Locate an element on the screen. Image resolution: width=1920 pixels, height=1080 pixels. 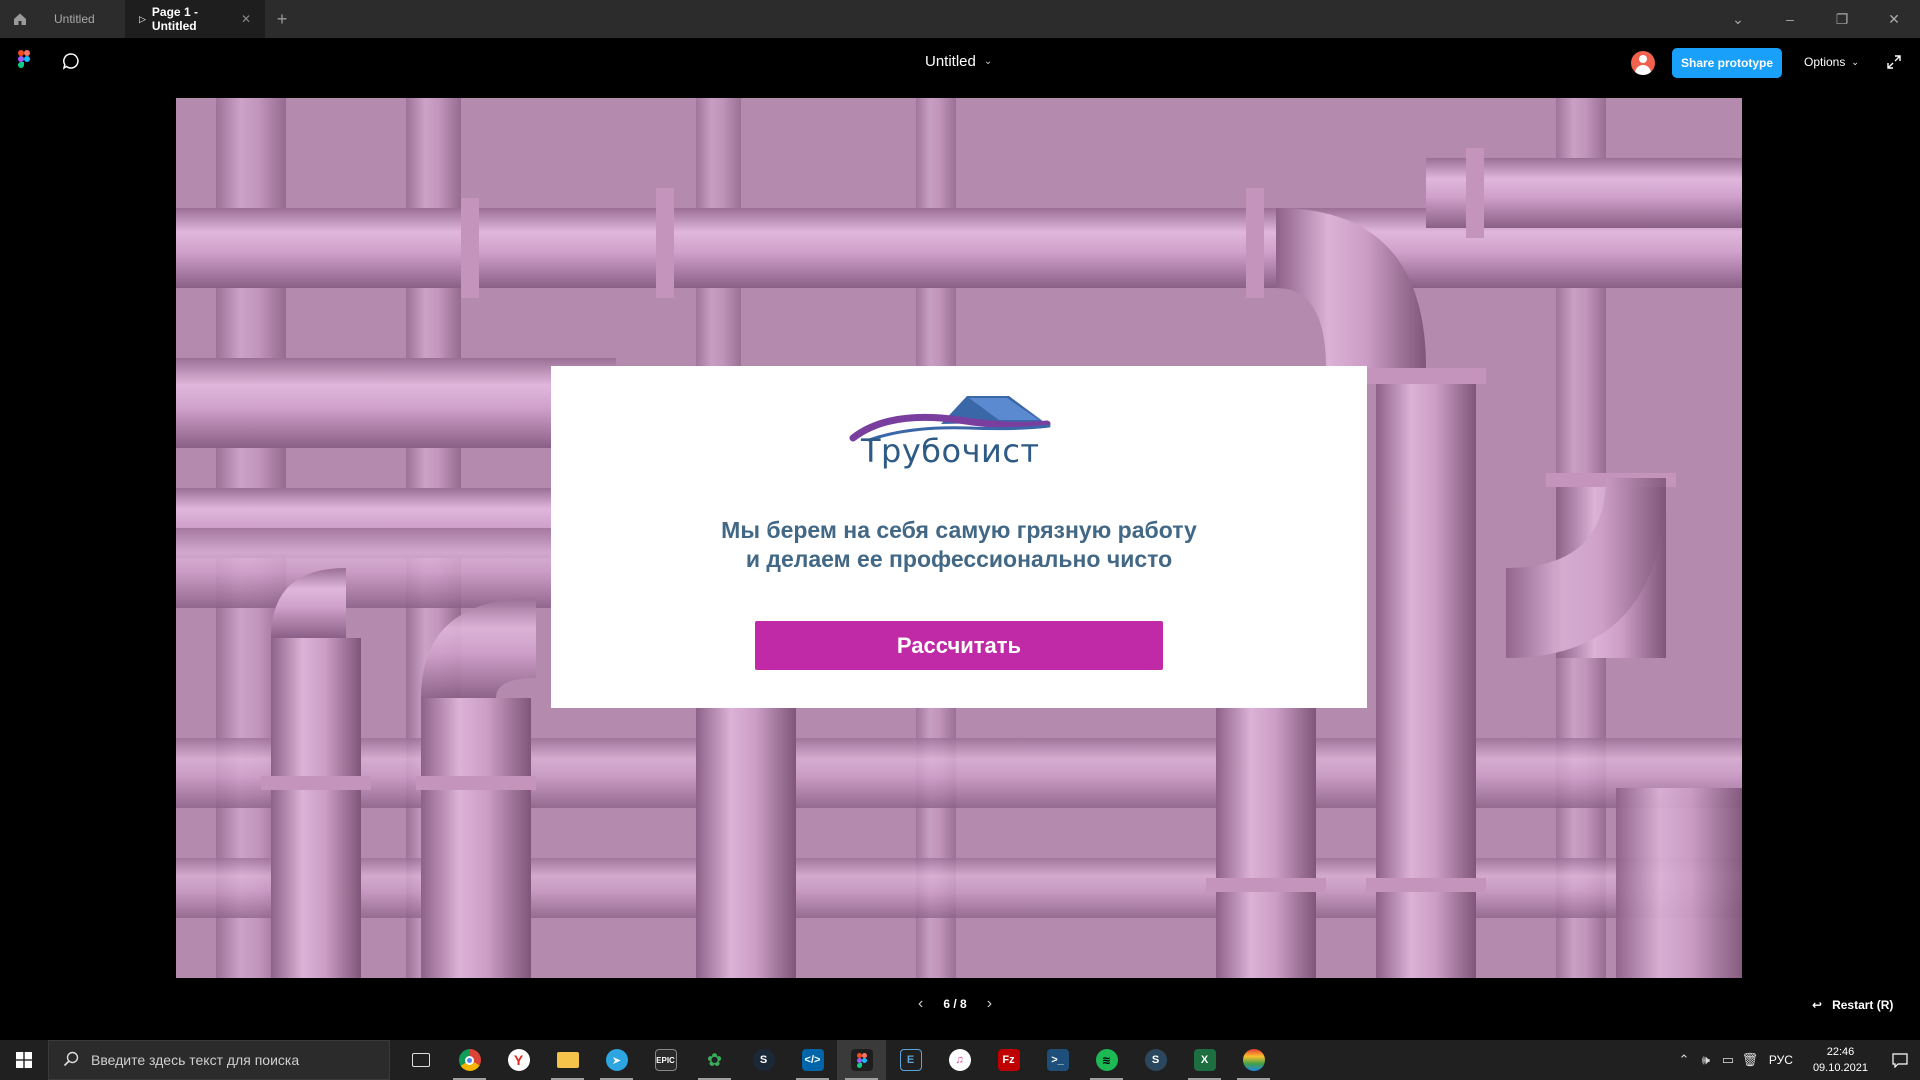
ball-app-icon is located at coordinates (1253, 1060).